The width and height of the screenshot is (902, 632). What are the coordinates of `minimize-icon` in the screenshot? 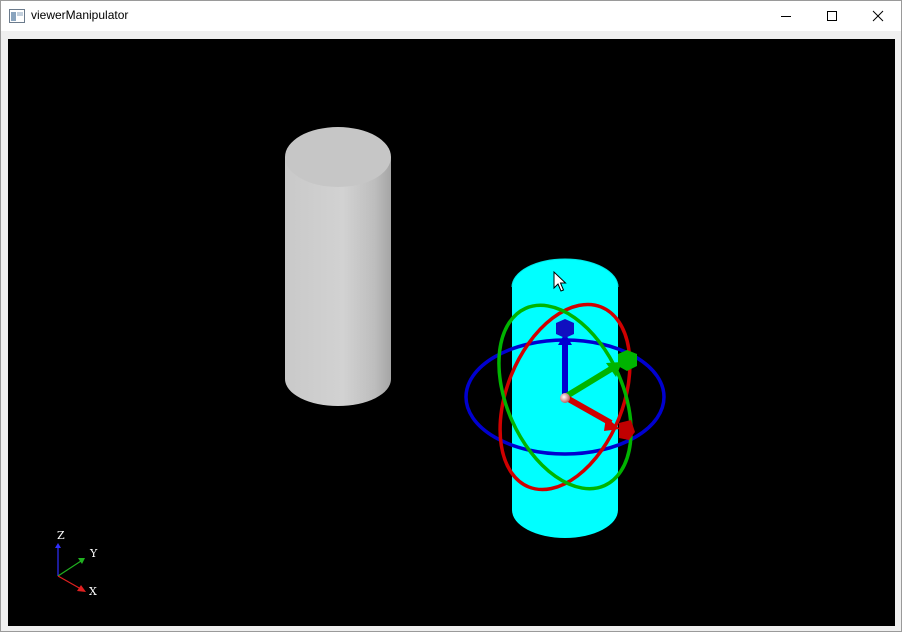 It's located at (786, 16).